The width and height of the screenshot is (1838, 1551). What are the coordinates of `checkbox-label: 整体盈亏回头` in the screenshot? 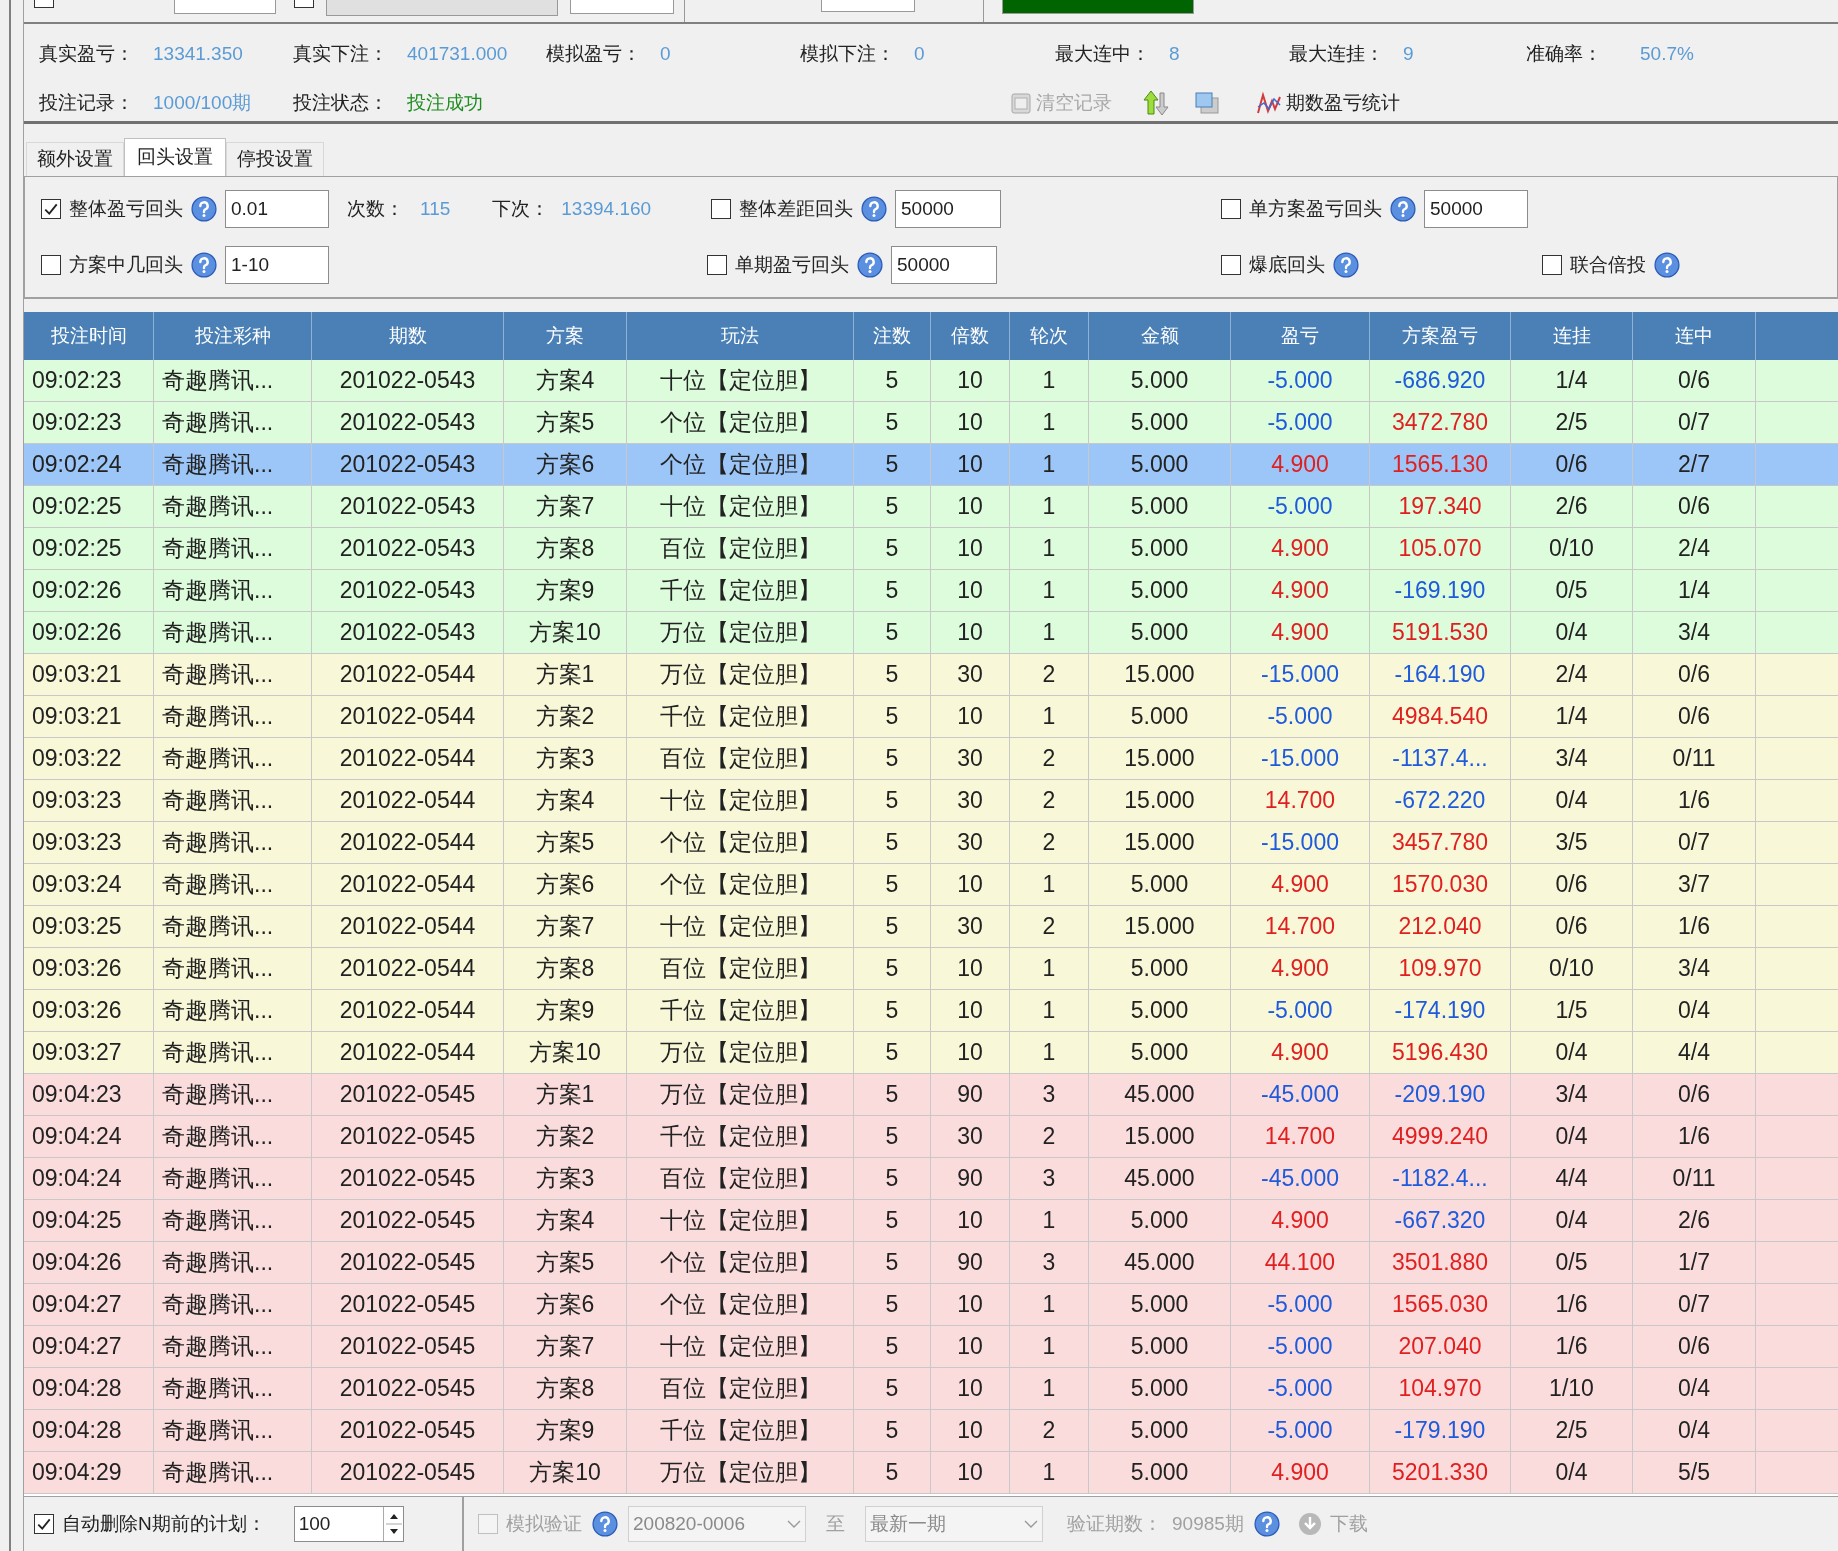 It's located at (126, 208).